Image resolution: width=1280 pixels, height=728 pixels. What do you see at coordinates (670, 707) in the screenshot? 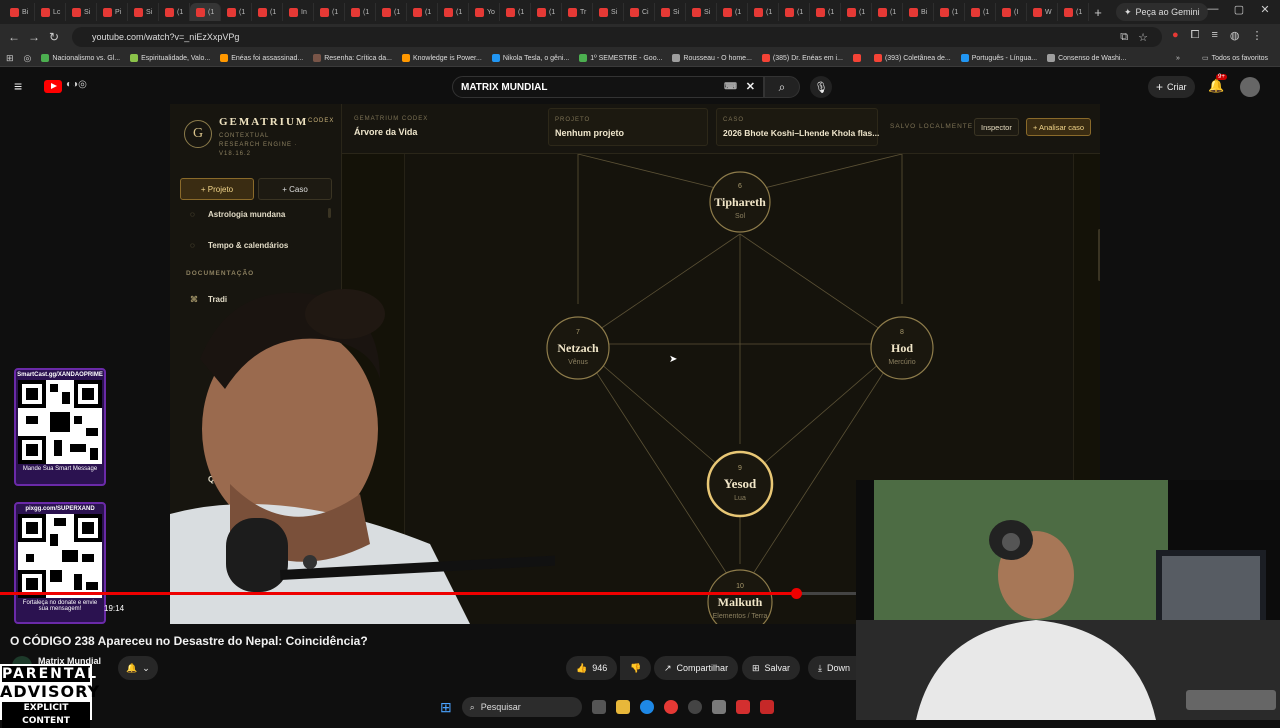
I see `chrome-icon` at bounding box center [670, 707].